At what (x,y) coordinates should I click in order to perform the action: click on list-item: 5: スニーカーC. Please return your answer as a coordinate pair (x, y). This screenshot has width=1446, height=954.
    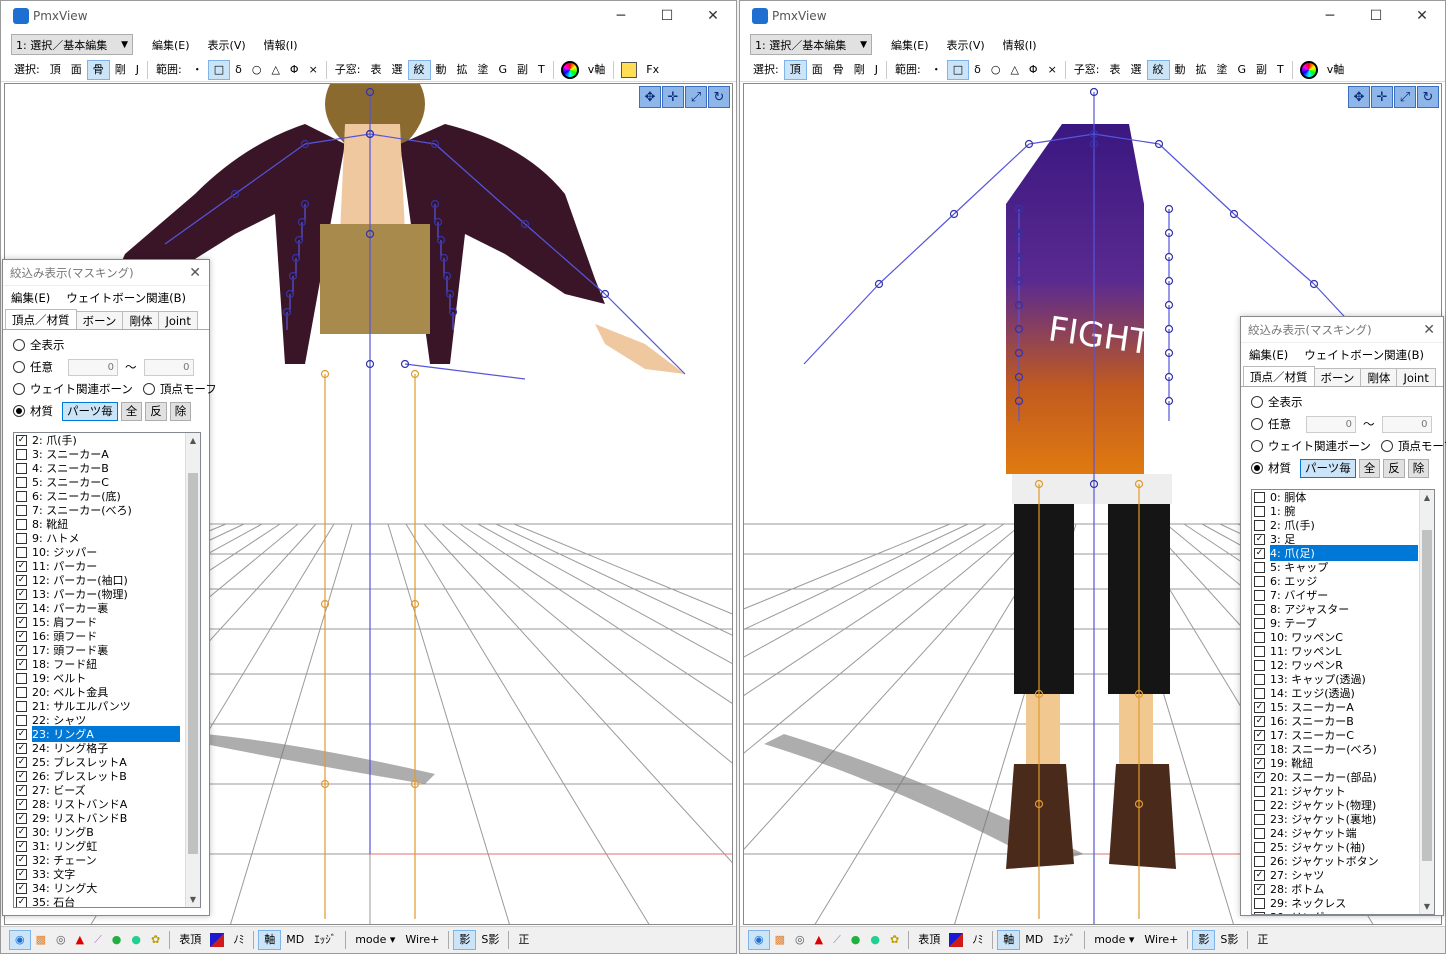
    Looking at the image, I should click on (107, 482).